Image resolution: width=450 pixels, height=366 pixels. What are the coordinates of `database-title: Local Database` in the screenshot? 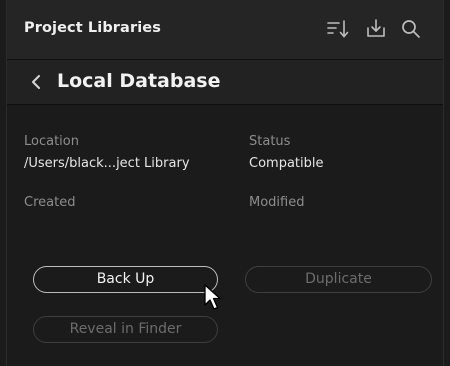 It's located at (139, 81).